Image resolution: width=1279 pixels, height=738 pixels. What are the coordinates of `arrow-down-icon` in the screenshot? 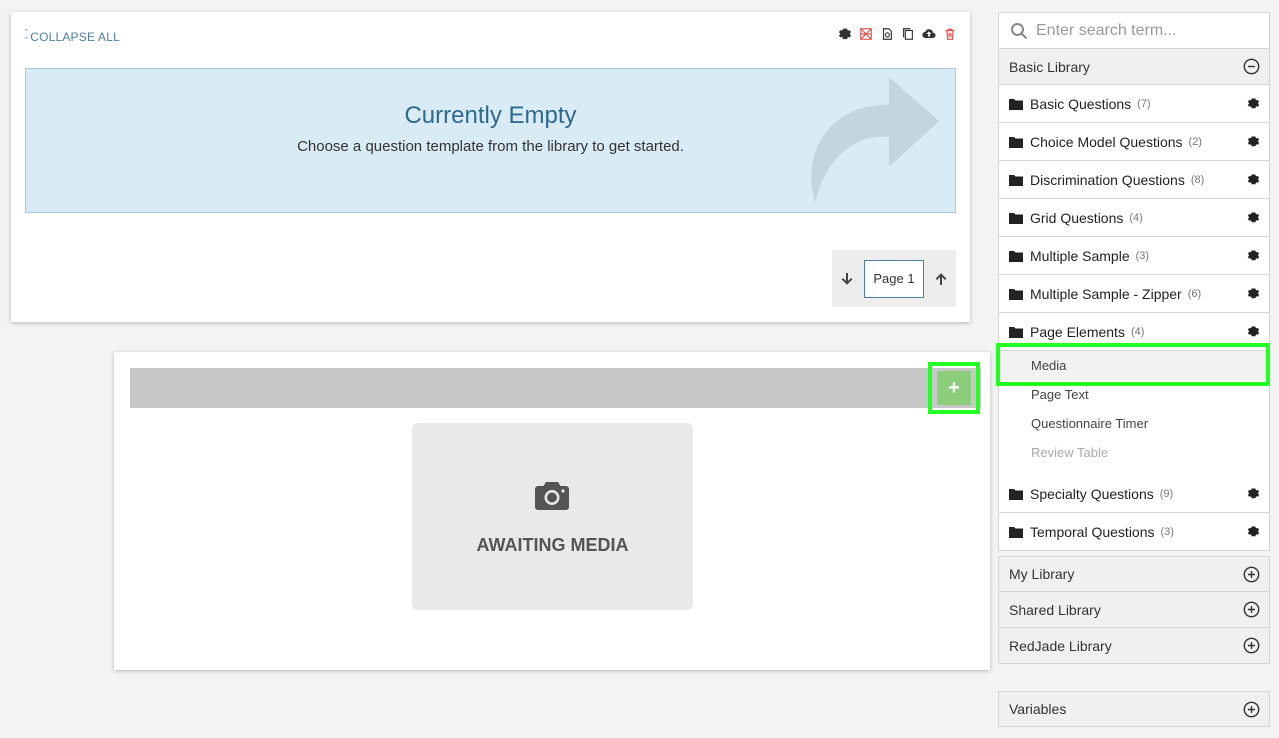 It's located at (847, 279).